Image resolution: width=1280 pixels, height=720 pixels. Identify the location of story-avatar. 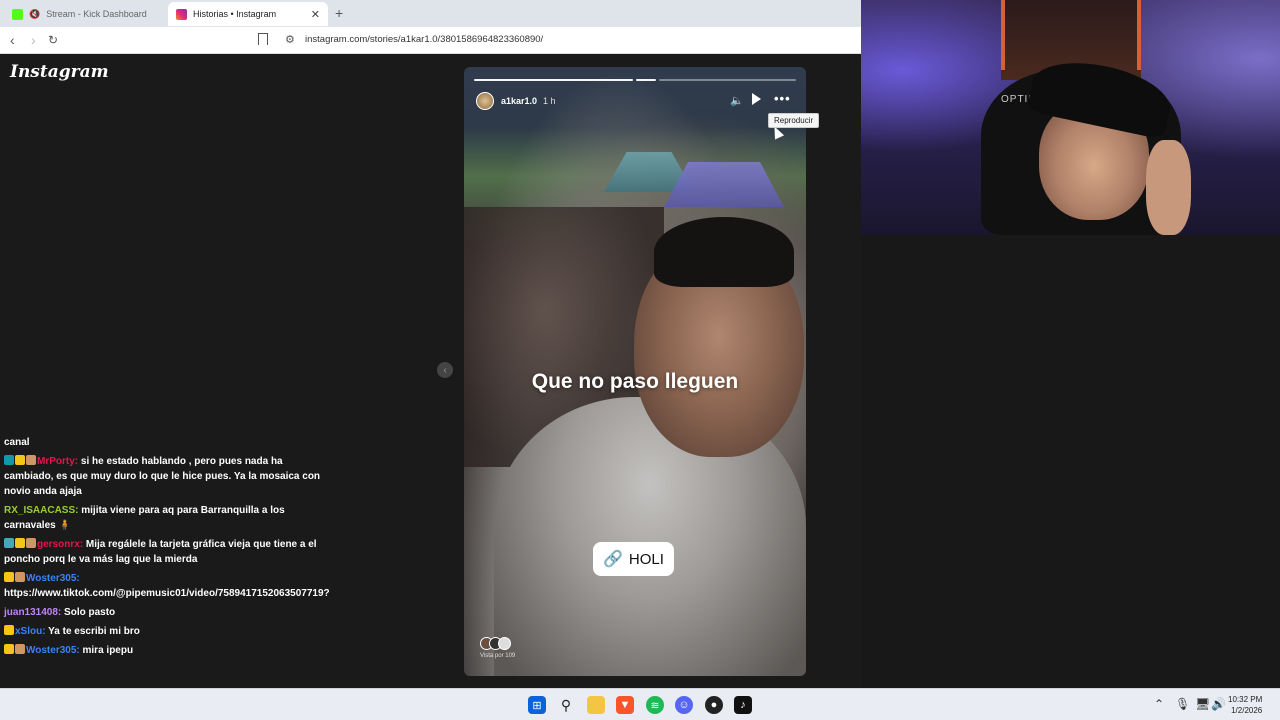
(485, 101).